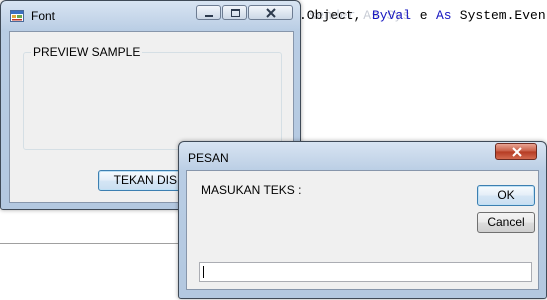 This screenshot has height=300, width=547. I want to click on code-type-text: System.Even, so click(499, 15).